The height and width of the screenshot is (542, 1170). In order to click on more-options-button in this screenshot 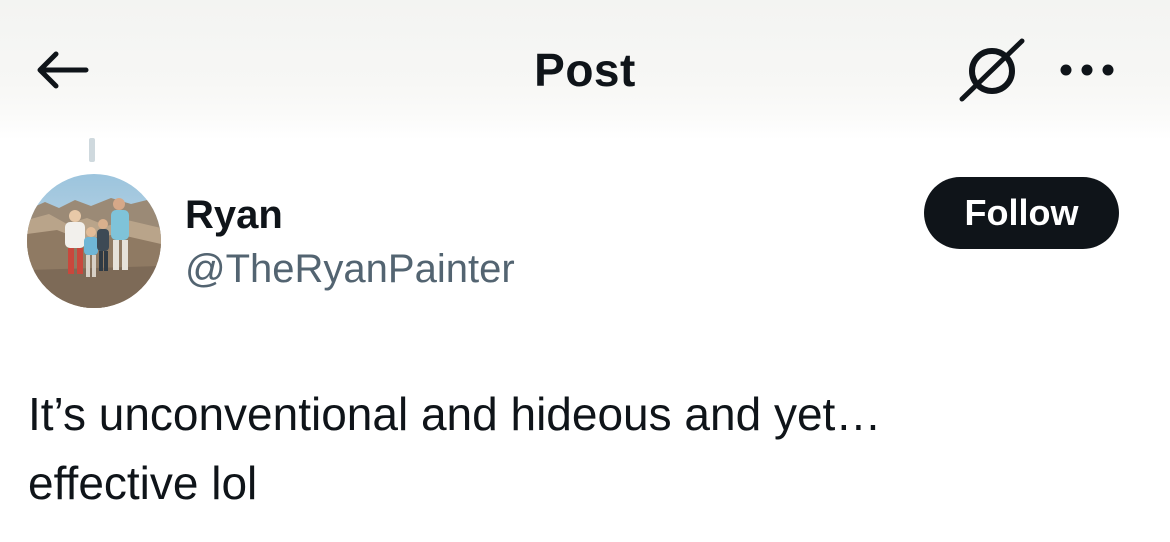, I will do `click(1087, 70)`.